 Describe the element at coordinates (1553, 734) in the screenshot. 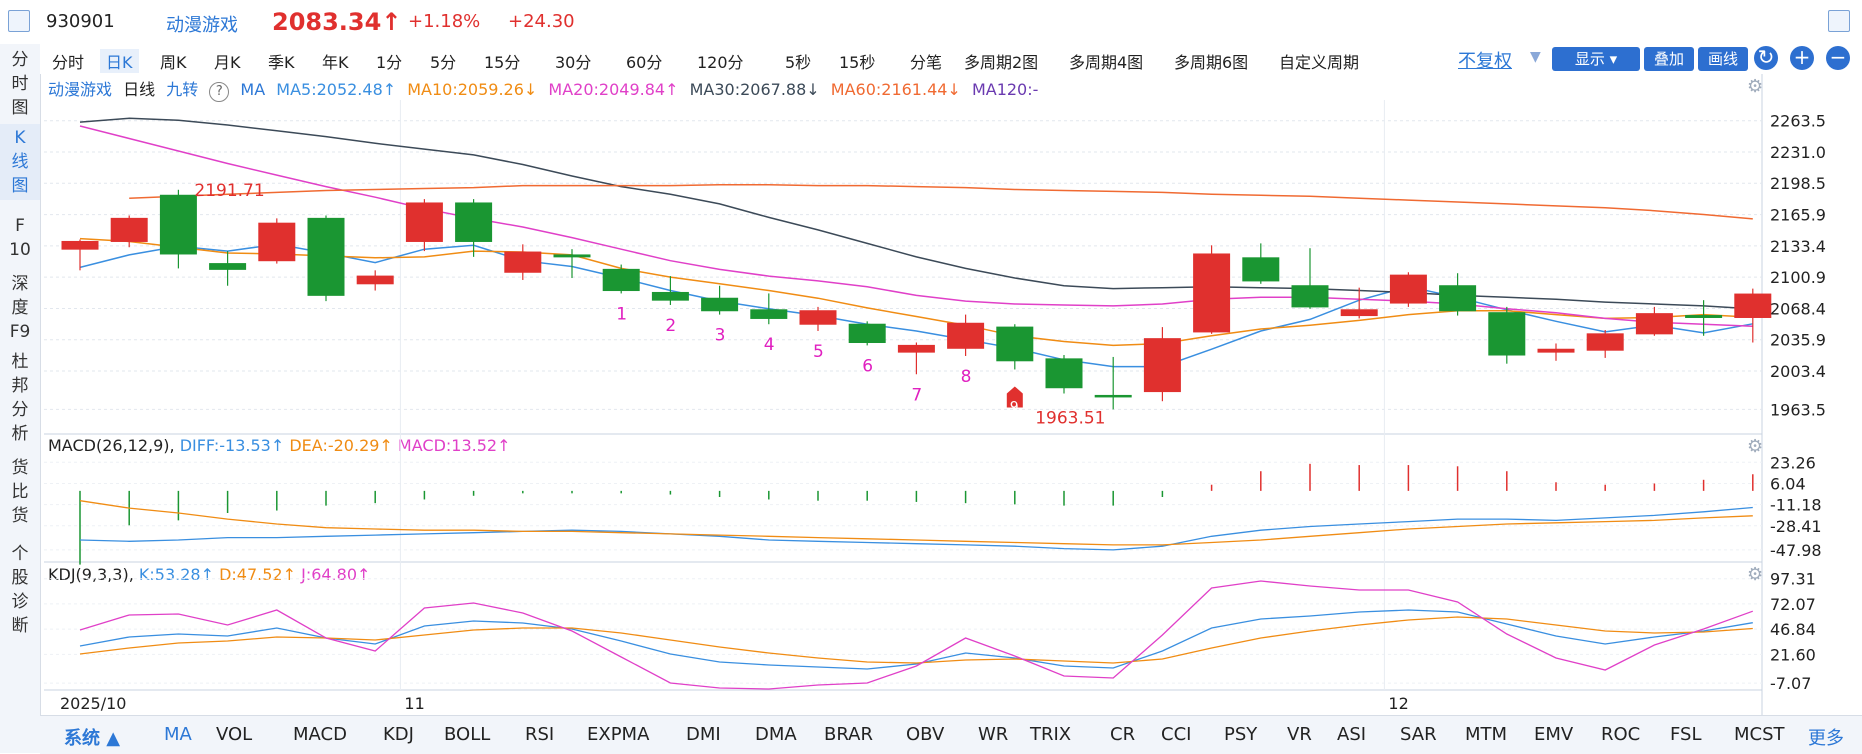

I see `indicator-tab: EMV` at that location.